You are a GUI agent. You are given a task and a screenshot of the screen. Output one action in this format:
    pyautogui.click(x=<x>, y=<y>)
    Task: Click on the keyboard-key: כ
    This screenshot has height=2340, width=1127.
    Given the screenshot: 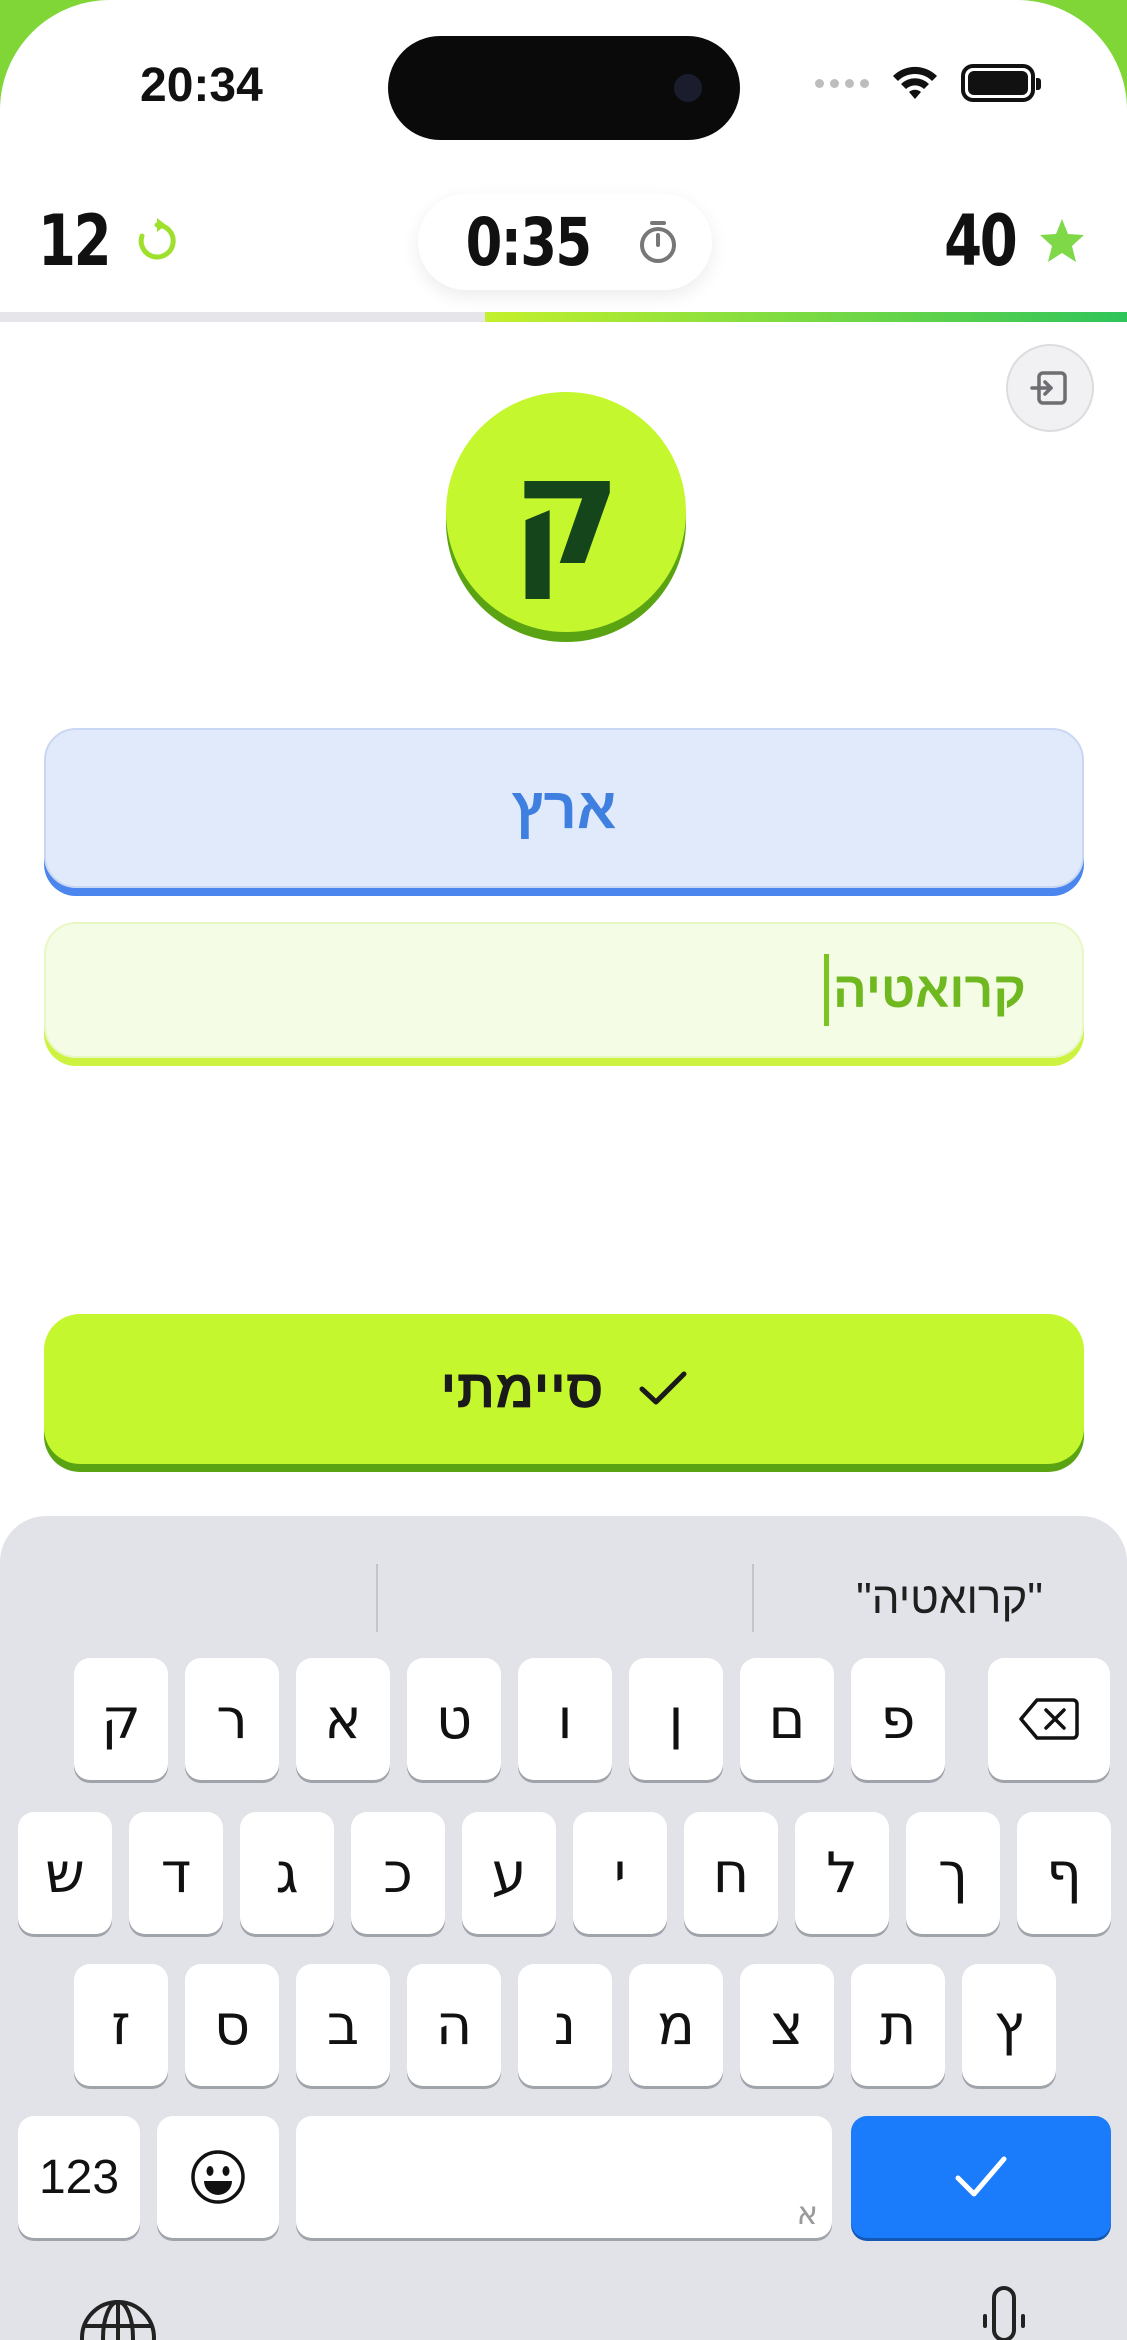 What is the action you would take?
    pyautogui.click(x=398, y=1873)
    